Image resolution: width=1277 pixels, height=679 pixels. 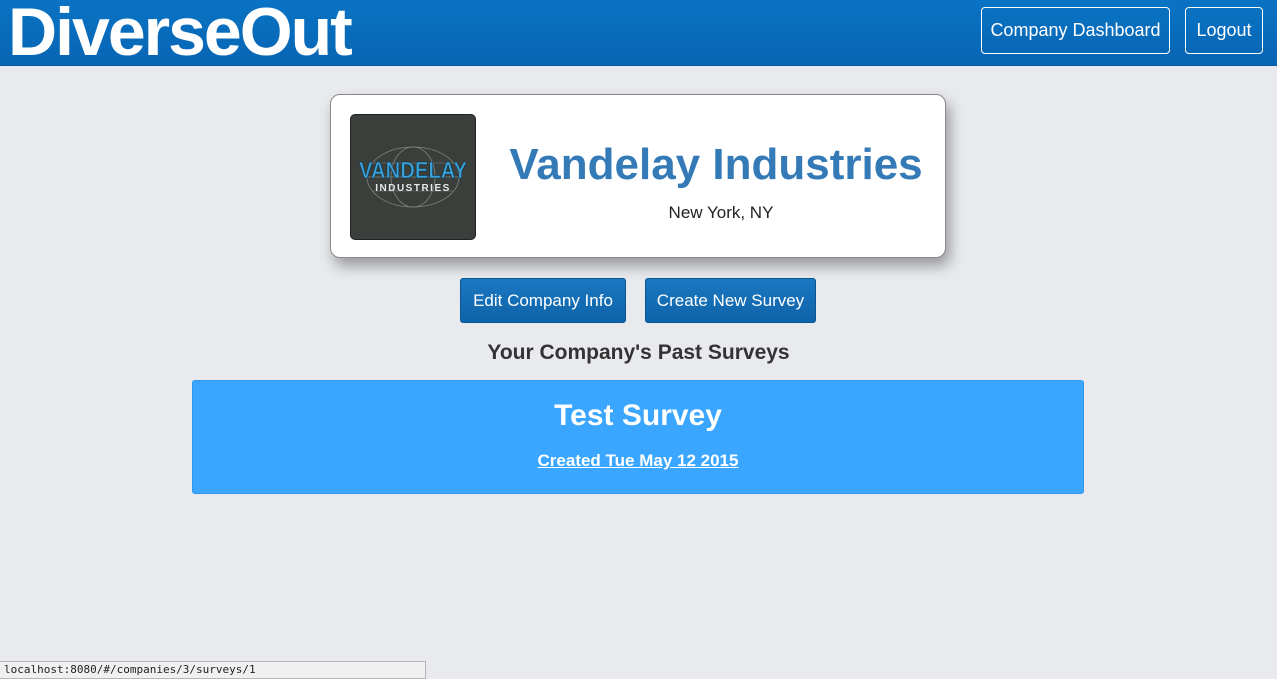 I want to click on company-location: New York, NY, so click(x=721, y=212).